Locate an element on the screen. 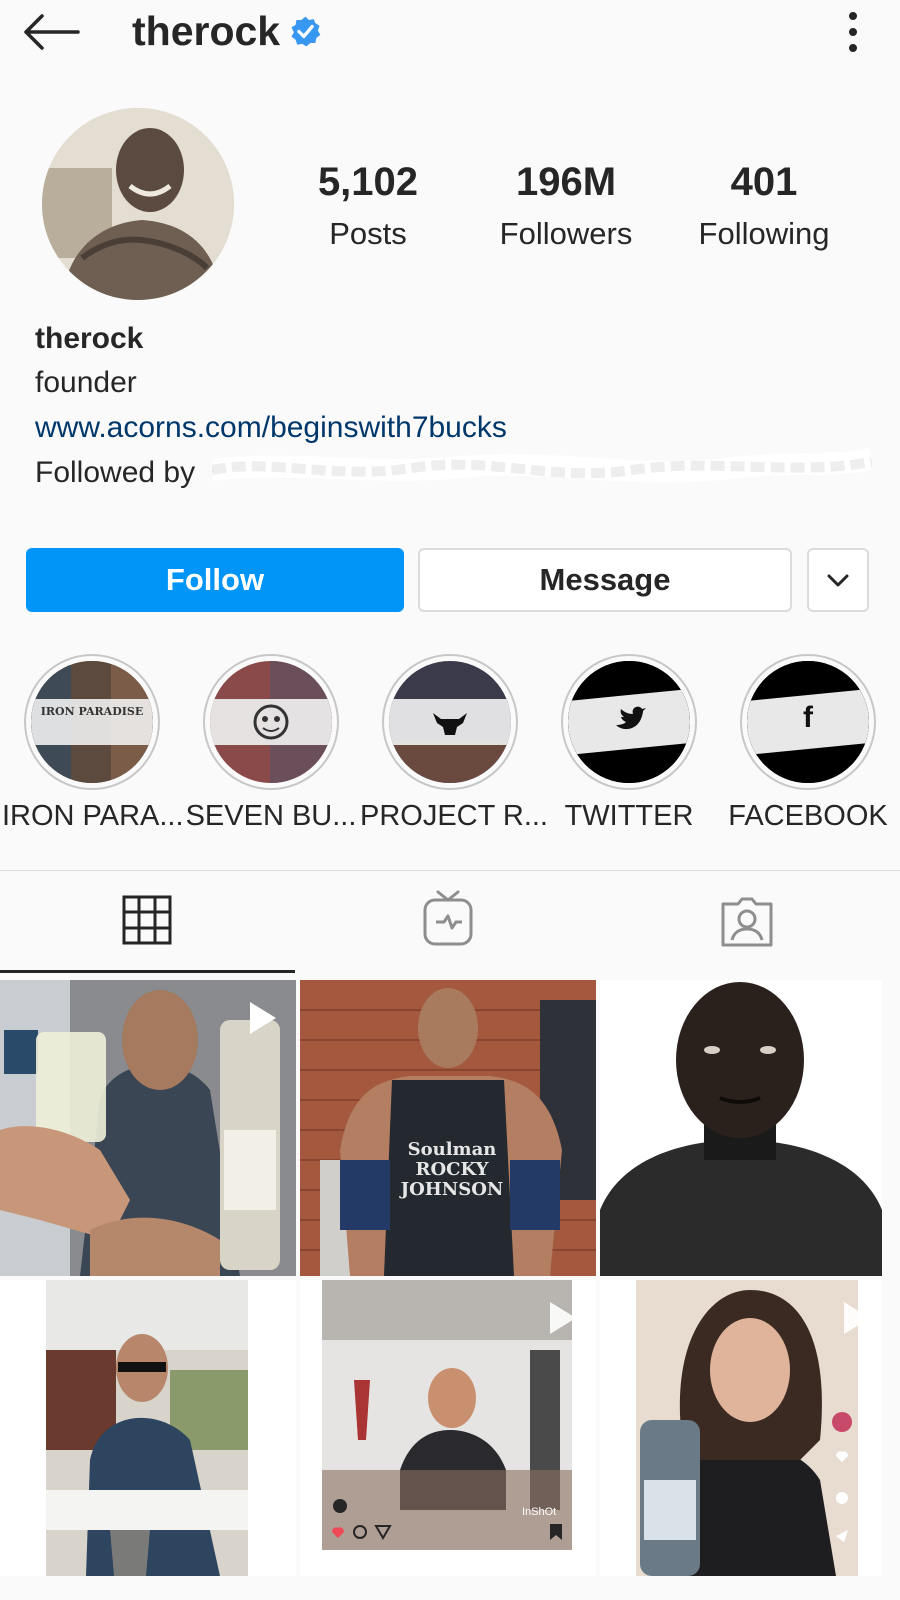 This screenshot has width=900, height=1600. facebook-icon: f is located at coordinates (808, 717).